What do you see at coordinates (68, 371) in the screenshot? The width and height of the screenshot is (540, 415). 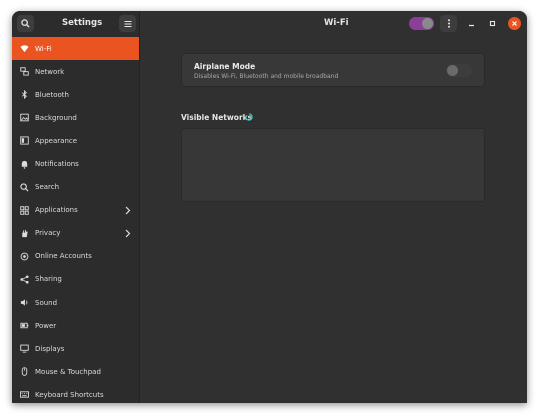 I see `sidebar-item-label: Mouse & Touchpad` at bounding box center [68, 371].